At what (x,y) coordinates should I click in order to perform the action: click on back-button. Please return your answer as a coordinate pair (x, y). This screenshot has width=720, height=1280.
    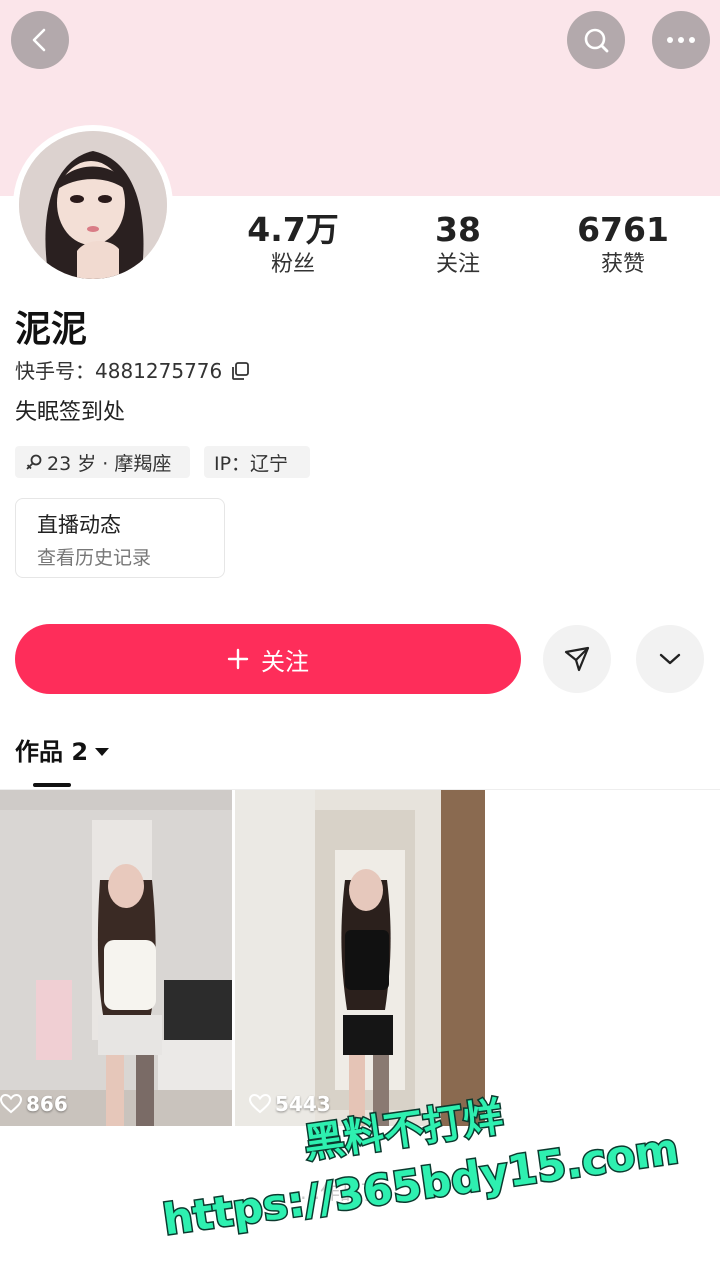
    Looking at the image, I should click on (40, 40).